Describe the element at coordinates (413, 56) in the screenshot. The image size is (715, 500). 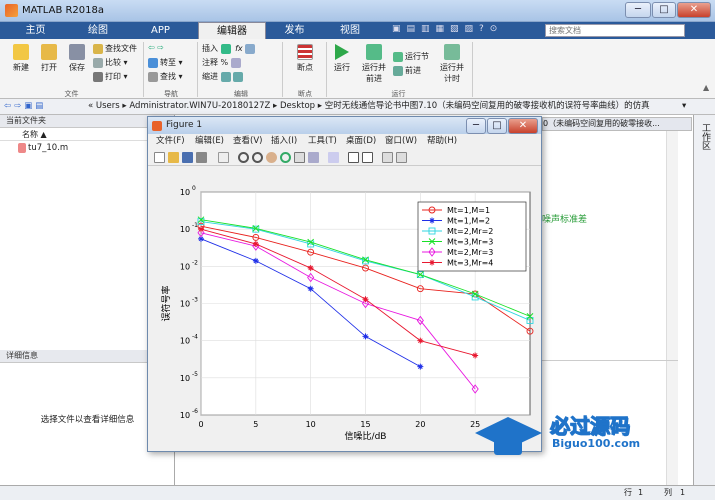
I see `run-section-button: 运行节` at that location.